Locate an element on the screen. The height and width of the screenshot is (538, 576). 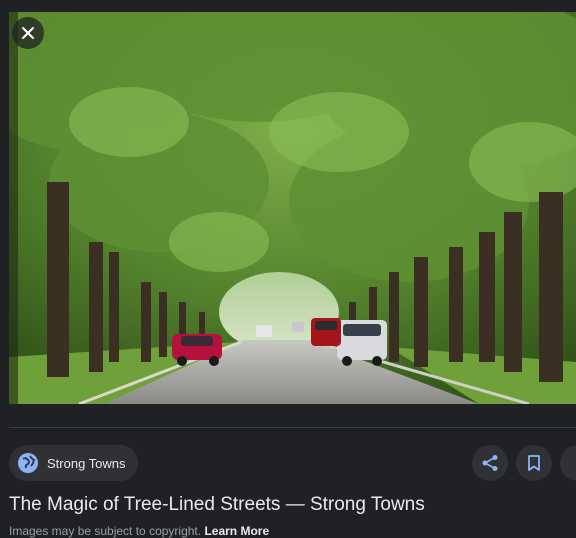
copyright-text: Images may be subject to copyright. is located at coordinates (105, 531).